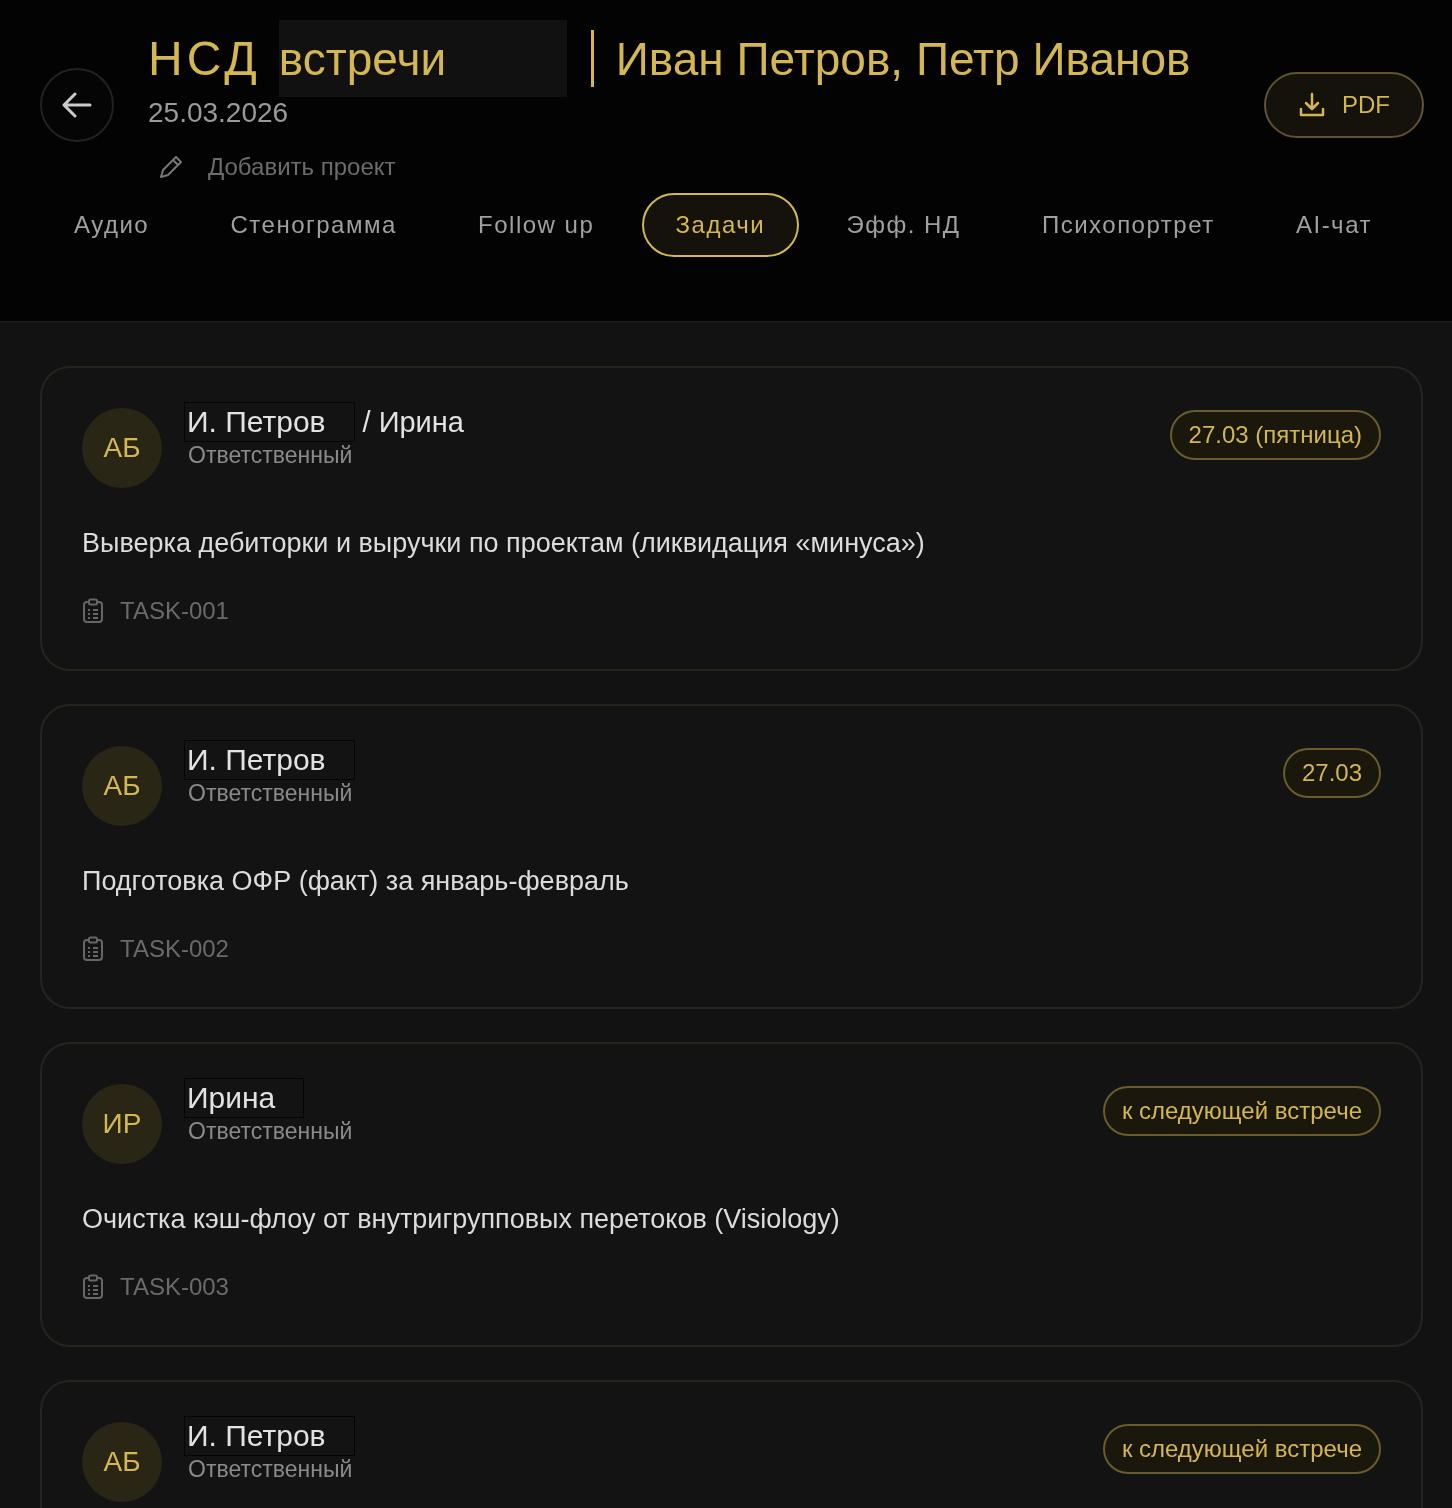  I want to click on task-description: Очистка кэш-флоу от внутригрупповых перетоков (Visiology), so click(461, 1219).